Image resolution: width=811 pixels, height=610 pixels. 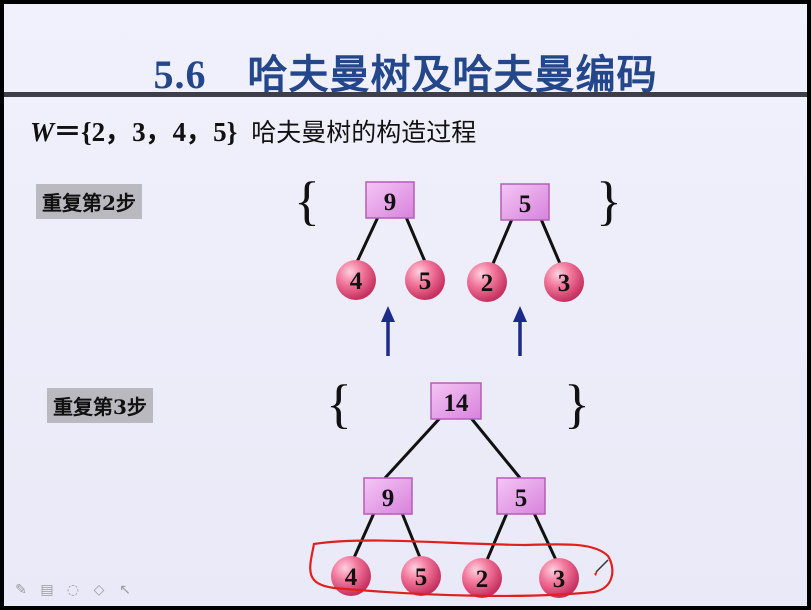 I want to click on eraser-icon: ◌, so click(x=73, y=590).